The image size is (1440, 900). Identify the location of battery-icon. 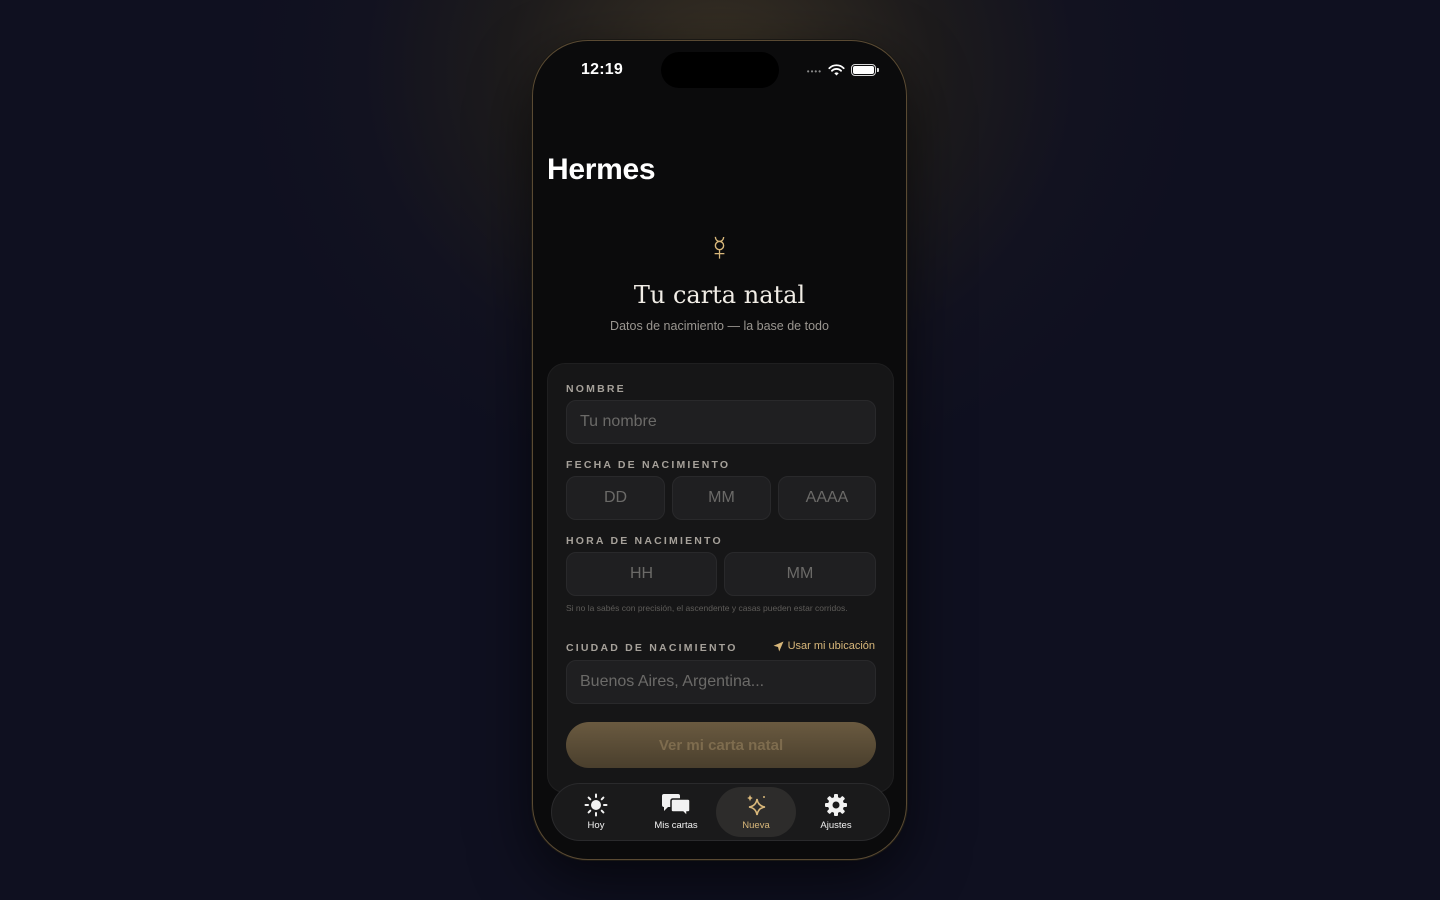
(865, 69).